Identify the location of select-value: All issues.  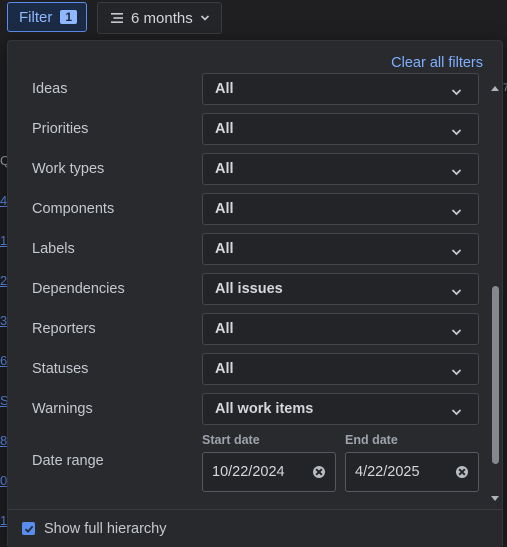
(249, 289).